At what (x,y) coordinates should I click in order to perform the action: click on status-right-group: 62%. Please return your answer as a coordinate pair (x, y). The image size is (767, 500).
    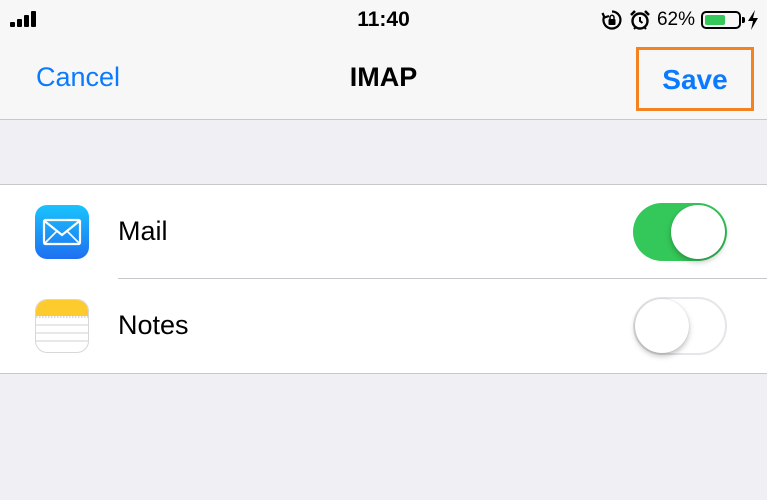
    Looking at the image, I should click on (680, 20).